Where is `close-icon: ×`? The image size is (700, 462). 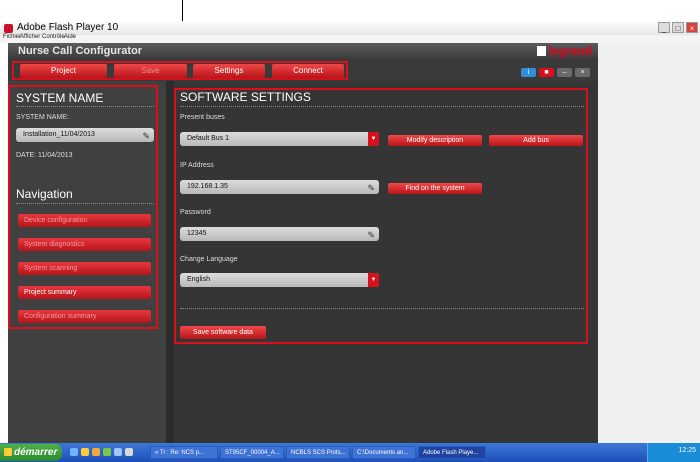 close-icon: × is located at coordinates (582, 72).